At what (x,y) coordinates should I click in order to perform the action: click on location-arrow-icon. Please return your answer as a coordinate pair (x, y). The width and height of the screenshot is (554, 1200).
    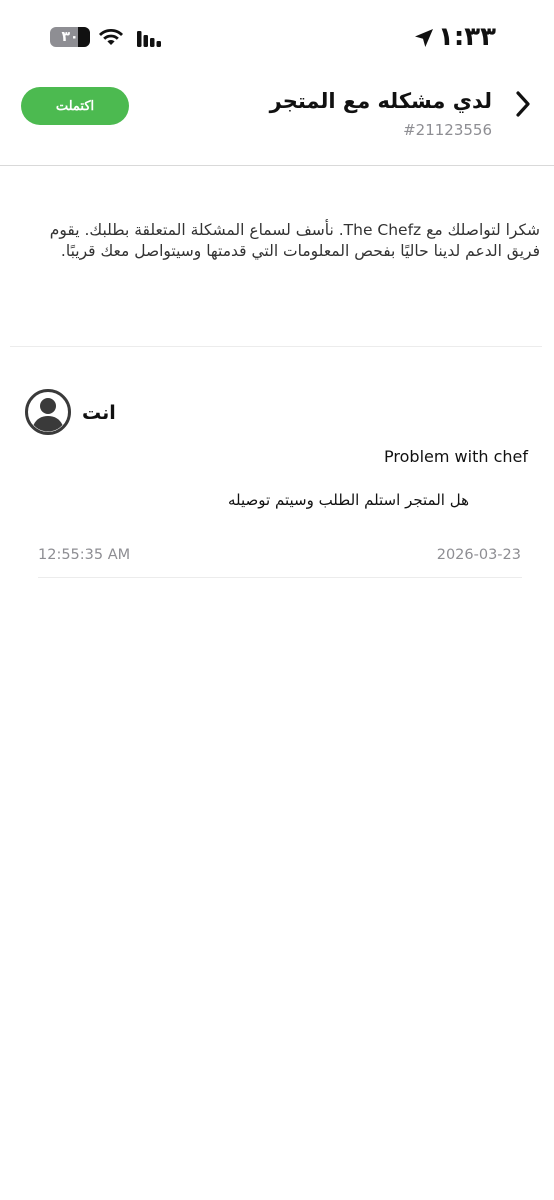
    Looking at the image, I should click on (424, 38).